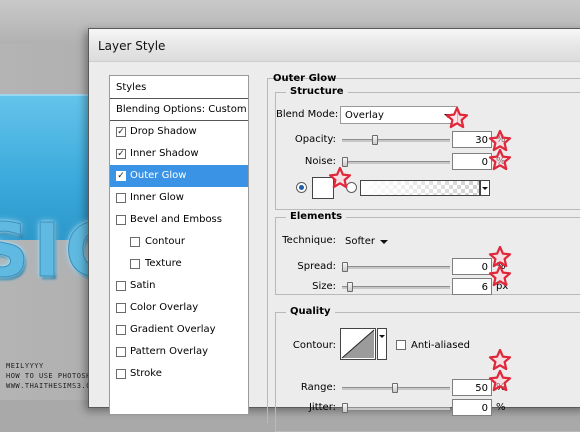  What do you see at coordinates (173, 329) in the screenshot?
I see `style-item-label: Gradient Overlay` at bounding box center [173, 329].